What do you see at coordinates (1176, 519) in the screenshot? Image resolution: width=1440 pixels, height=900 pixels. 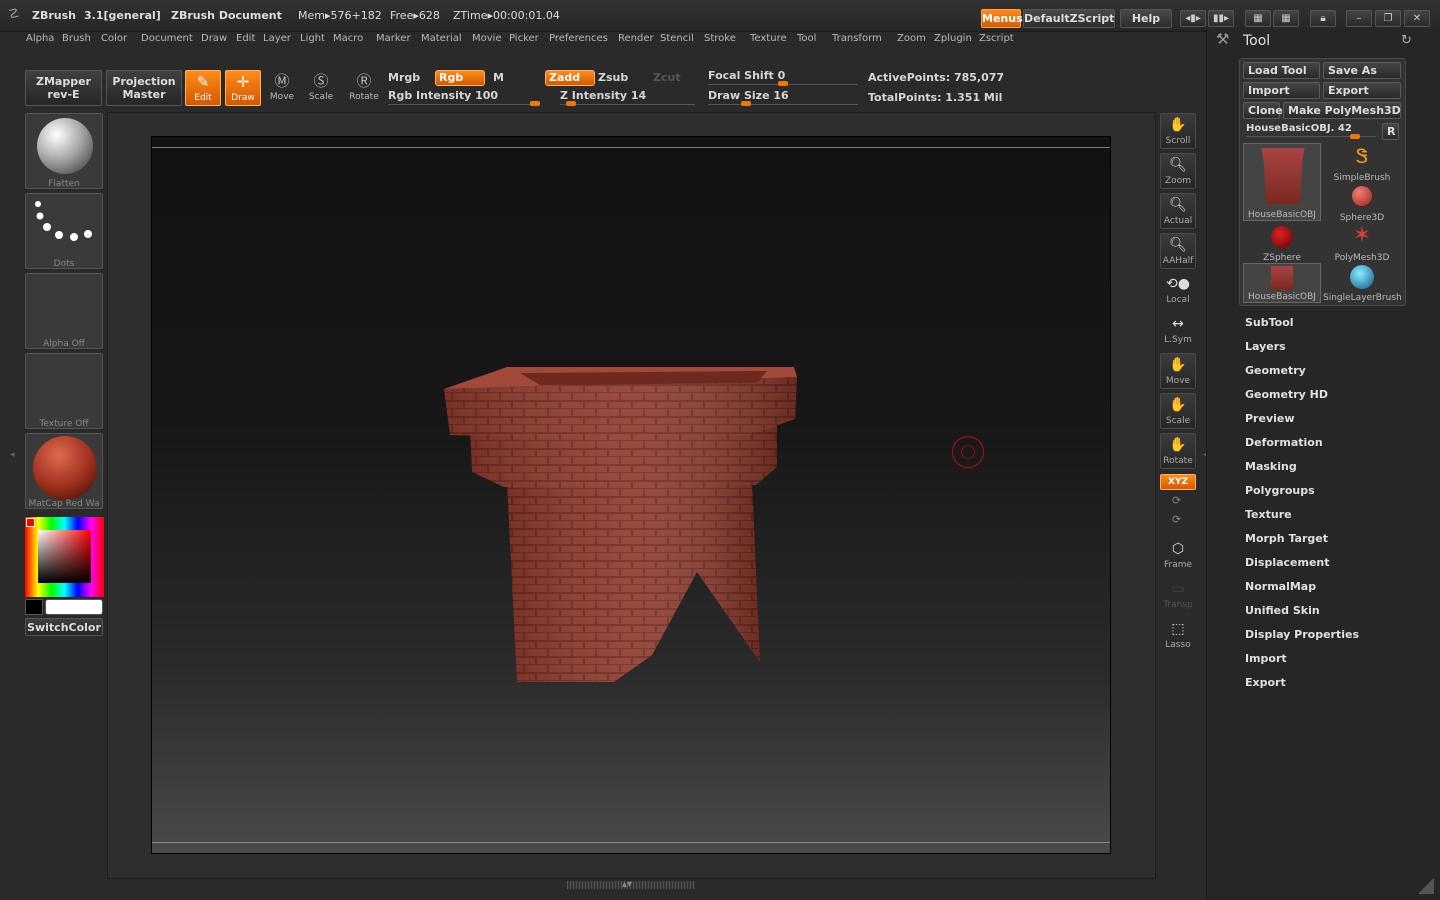 I see `rotate-z-icon: ⟳` at bounding box center [1176, 519].